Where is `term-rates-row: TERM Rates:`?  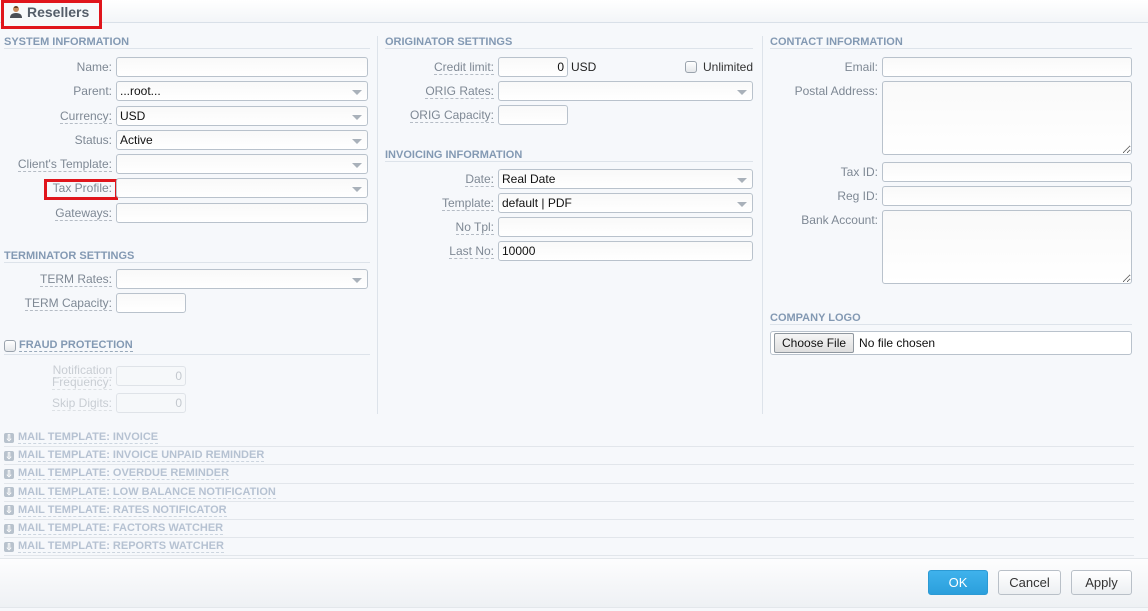
term-rates-row: TERM Rates: is located at coordinates (187, 279).